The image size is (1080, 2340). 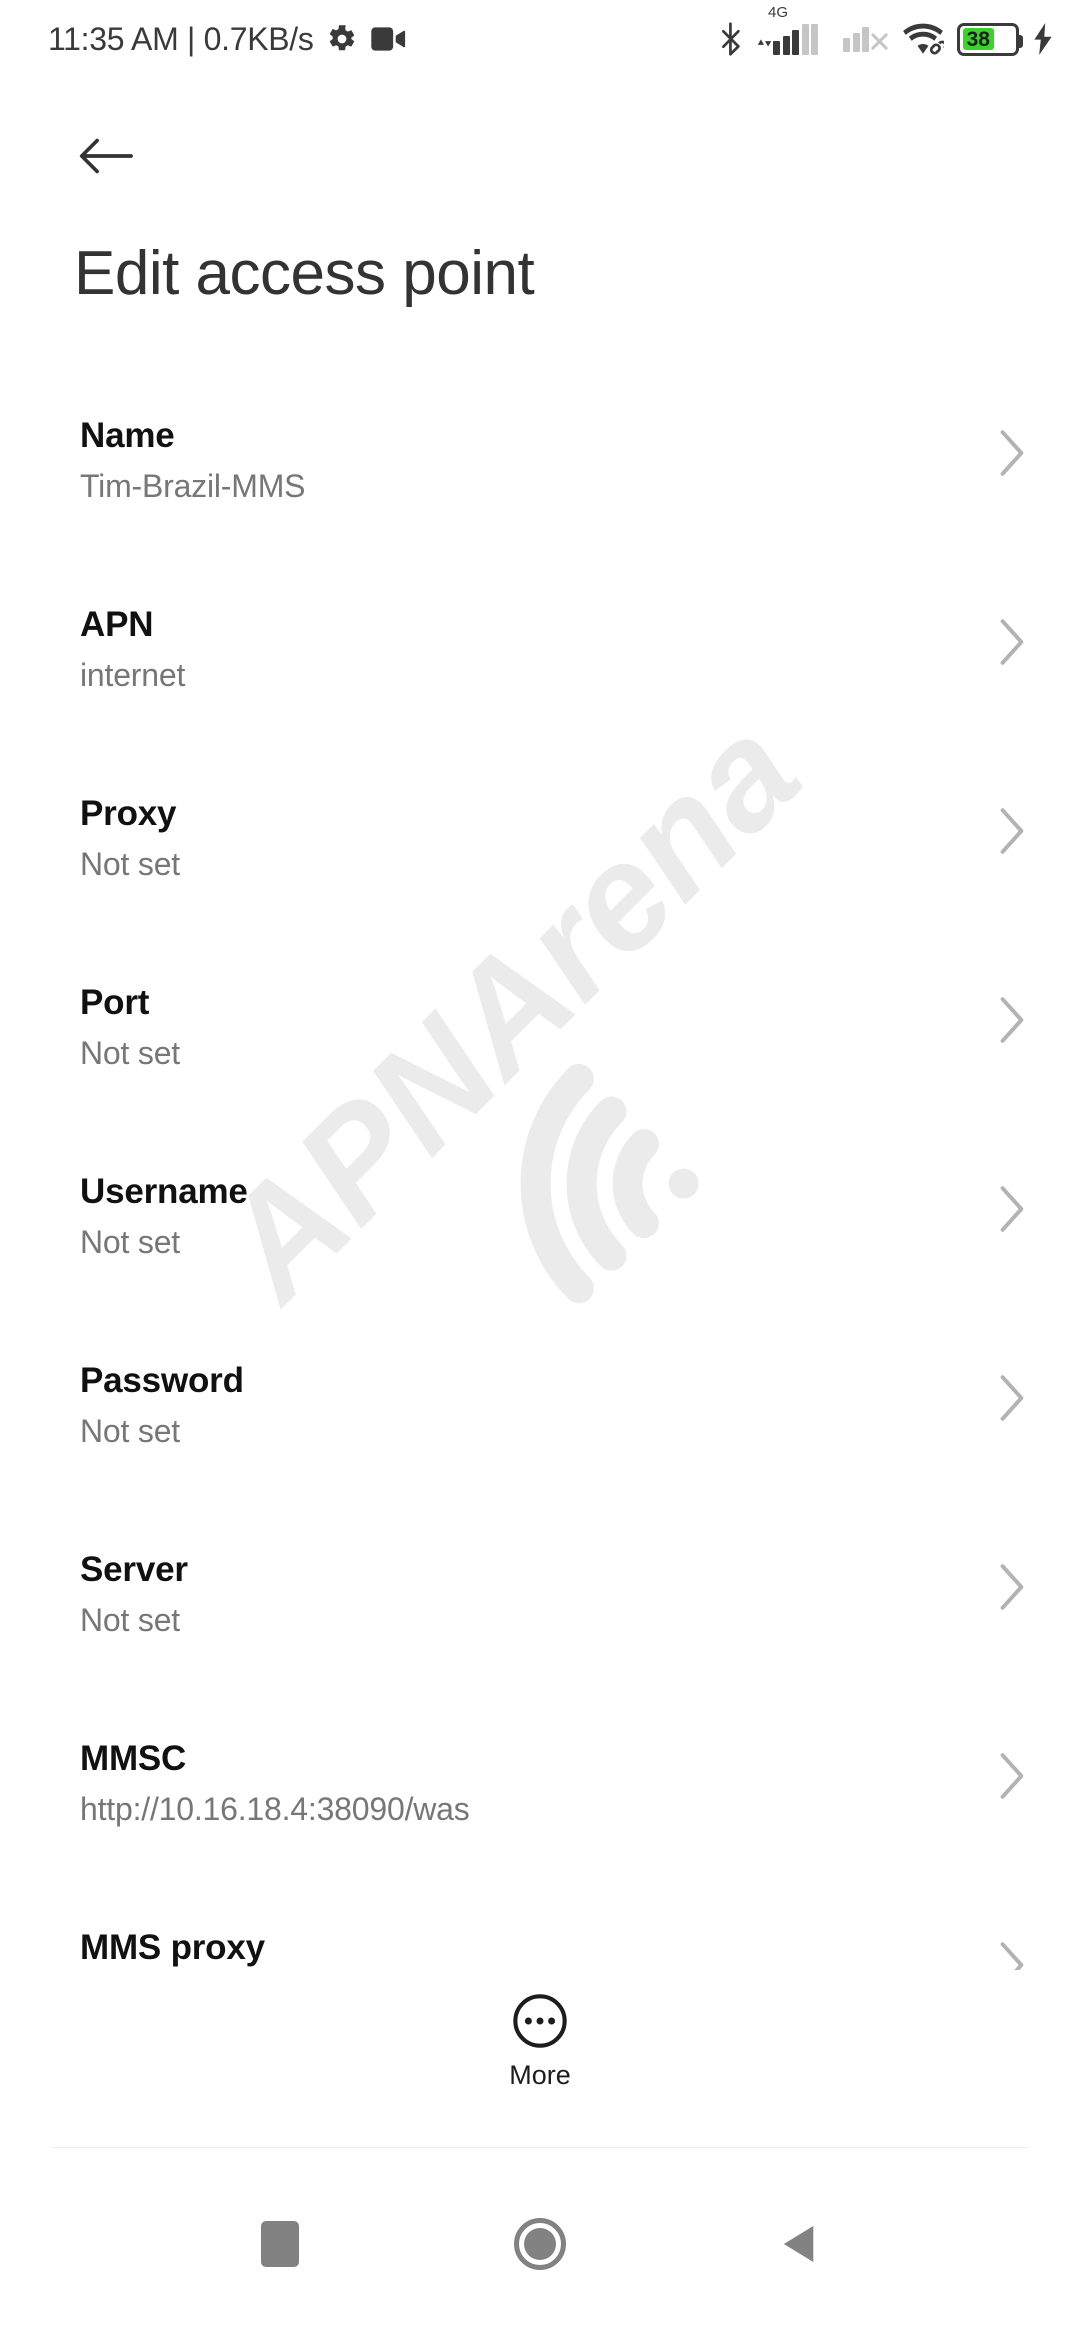 I want to click on status-bar-right: 4G 38, so click(x=886, y=30).